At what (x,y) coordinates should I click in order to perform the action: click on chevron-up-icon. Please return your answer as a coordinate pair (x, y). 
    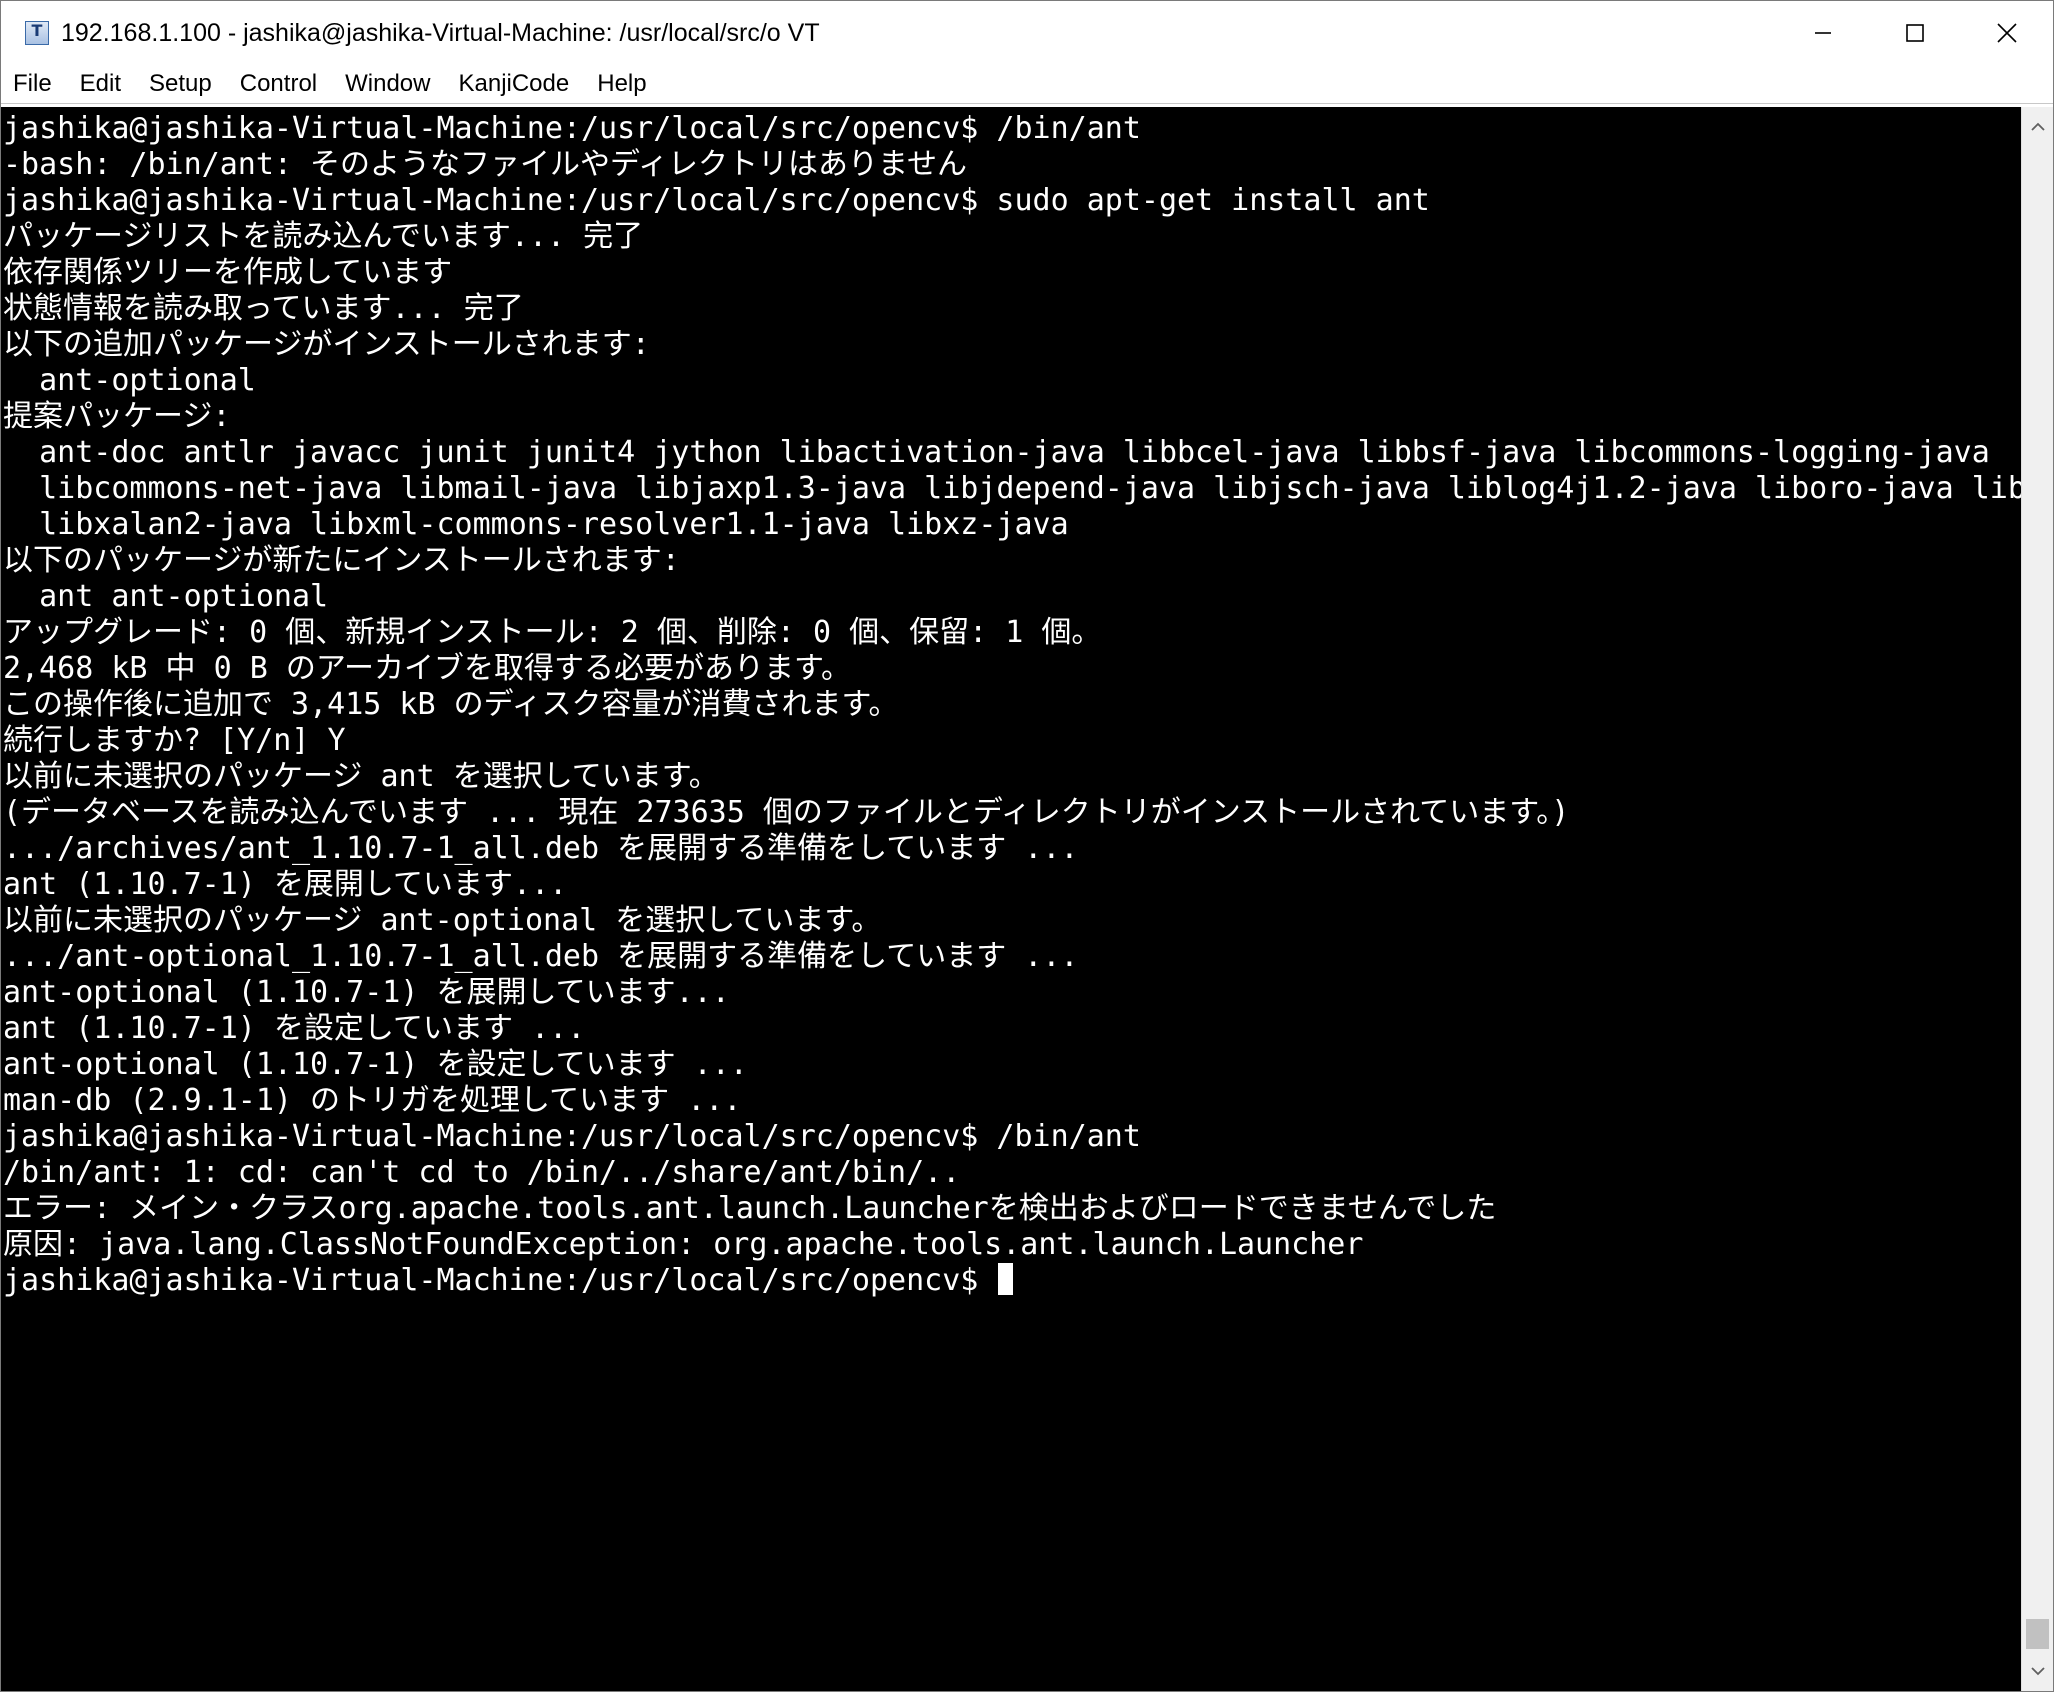
    Looking at the image, I should click on (2037, 126).